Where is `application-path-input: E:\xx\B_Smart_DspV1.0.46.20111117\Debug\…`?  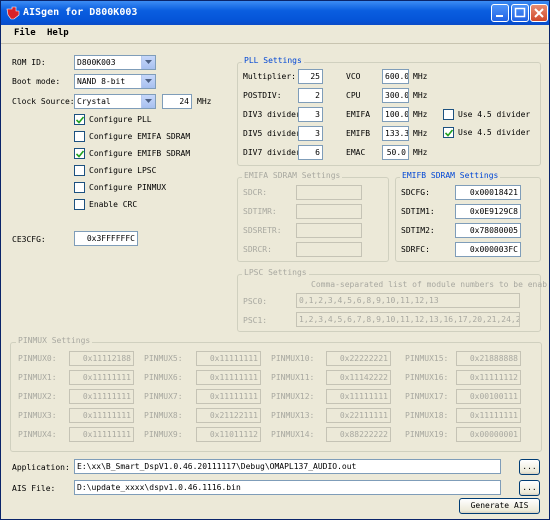 application-path-input: E:\xx\B_Smart_DspV1.0.46.20111117\Debug\… is located at coordinates (287, 466).